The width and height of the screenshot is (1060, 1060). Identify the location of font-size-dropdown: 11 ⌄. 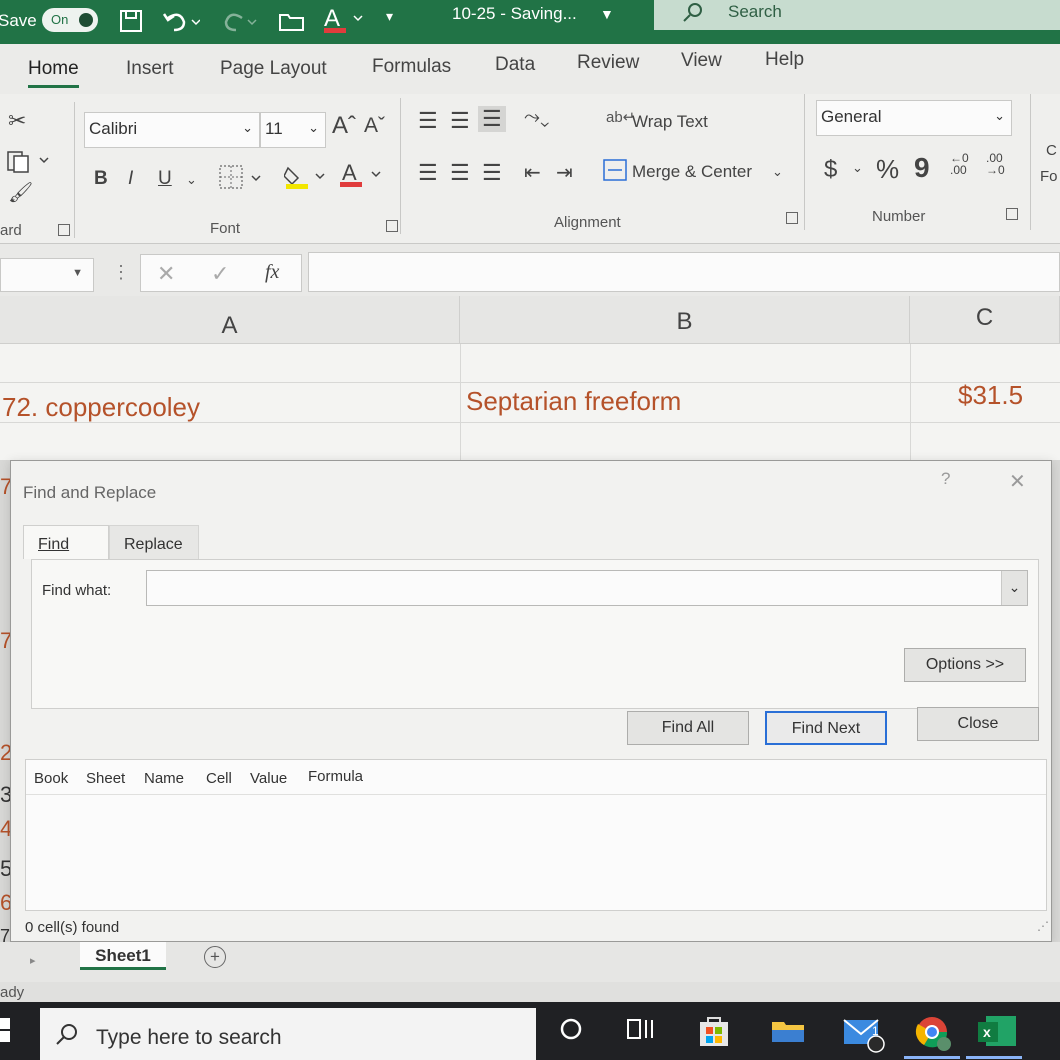
(293, 130).